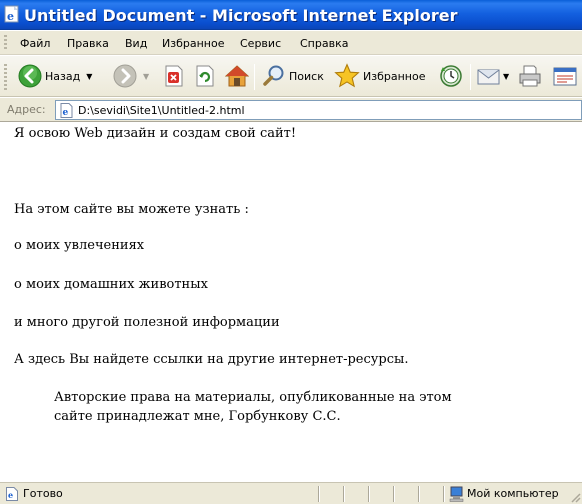 The height and width of the screenshot is (504, 582). I want to click on page-done-icon: e, so click(12, 494).